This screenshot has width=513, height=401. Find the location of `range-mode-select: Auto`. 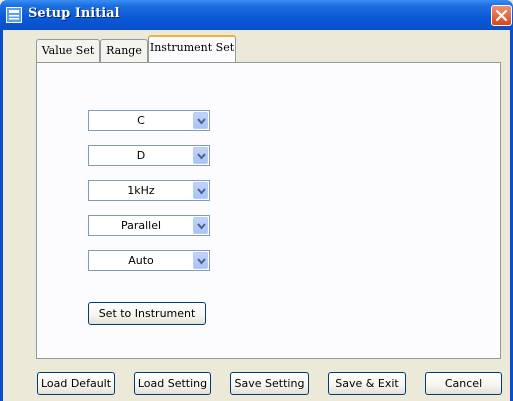

range-mode-select: Auto is located at coordinates (149, 260).